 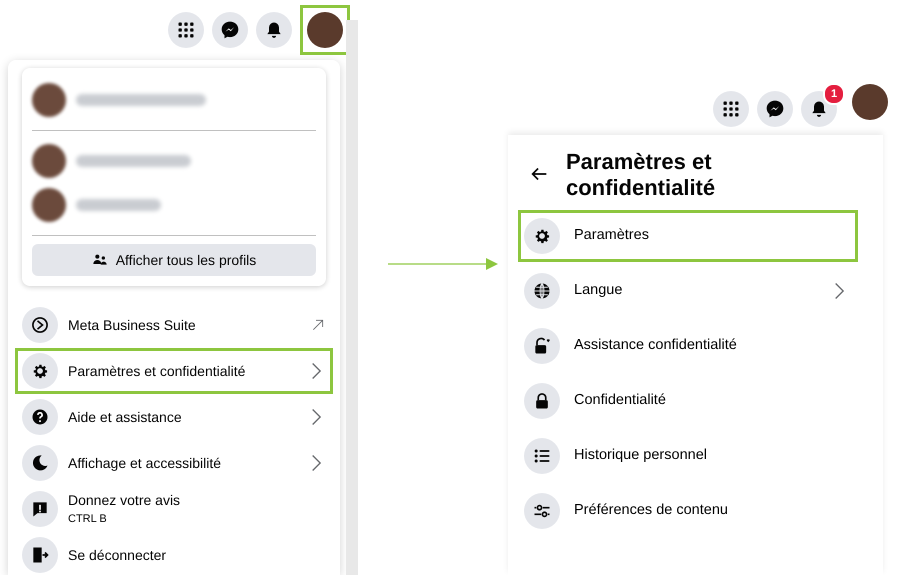 I want to click on menu-item: Affichage et accessibilité, so click(x=174, y=463).